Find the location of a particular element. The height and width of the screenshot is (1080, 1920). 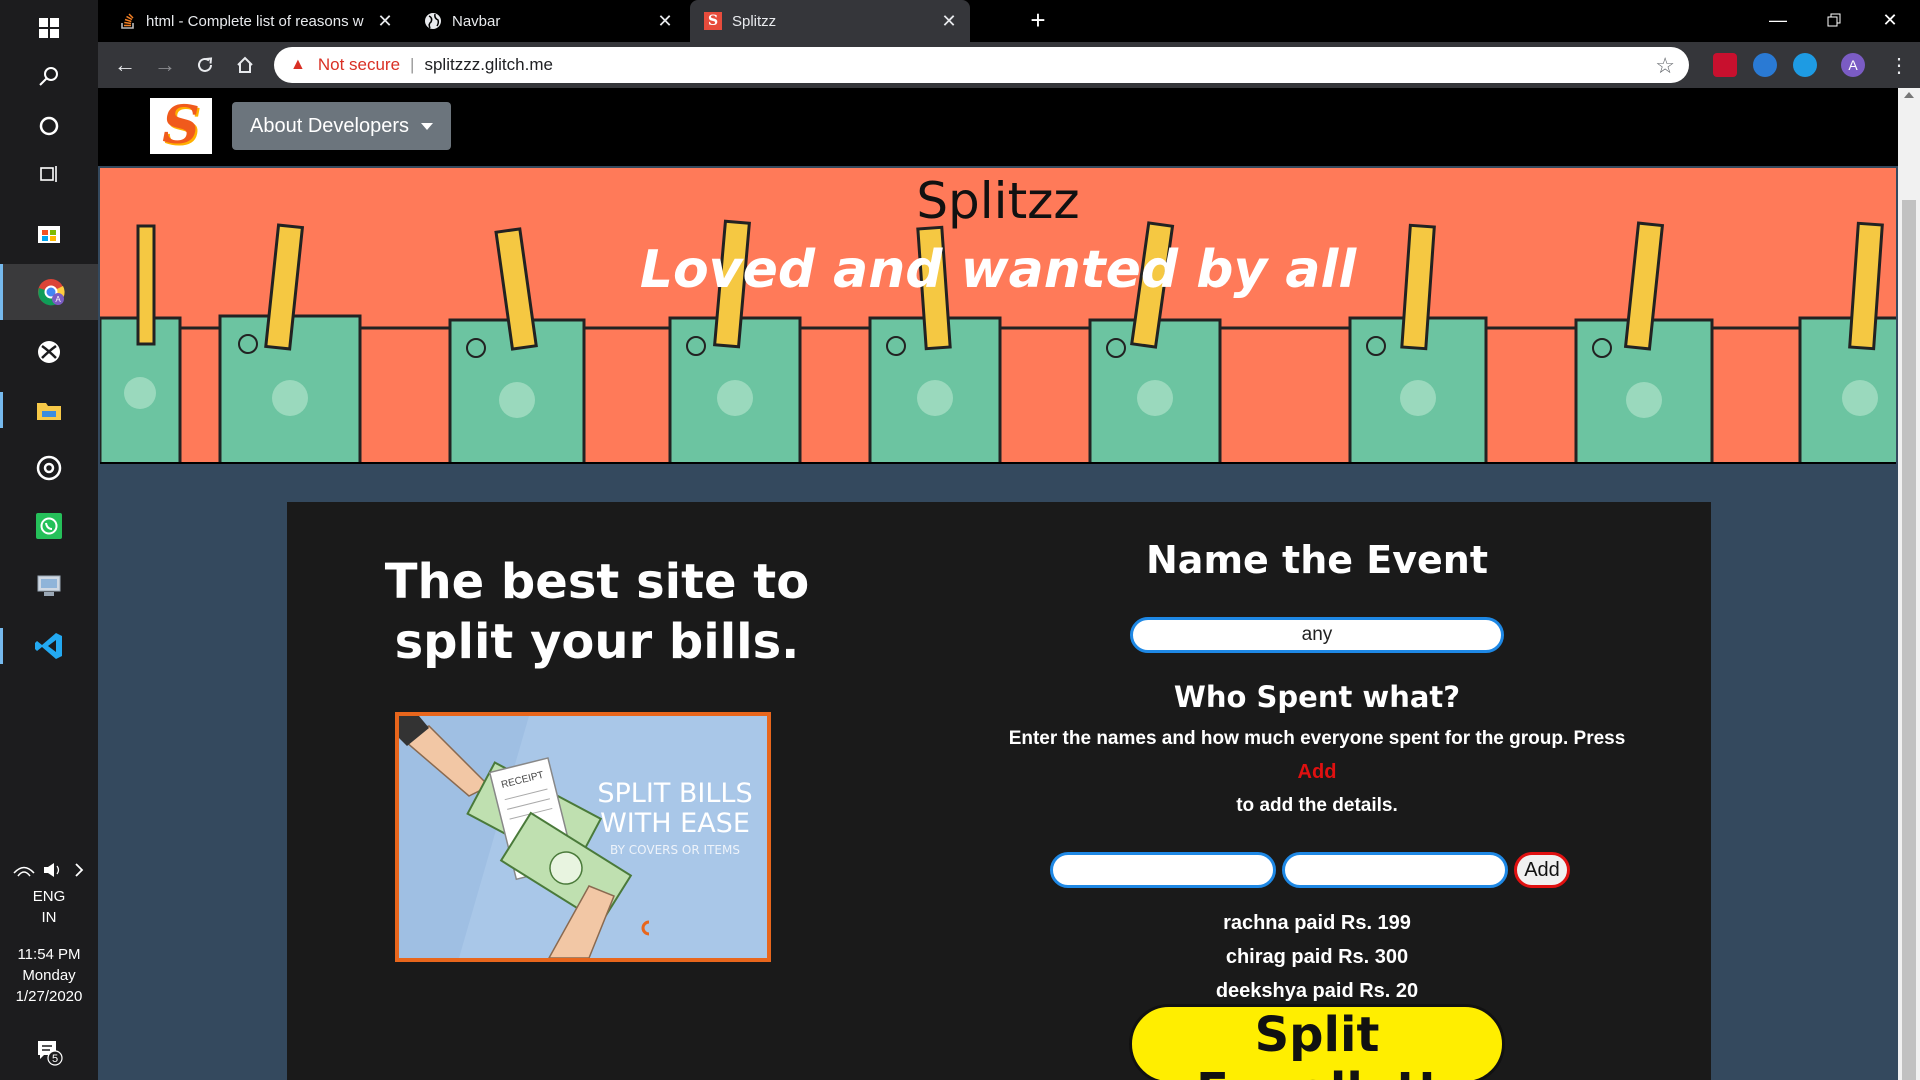

reload-icon is located at coordinates (205, 65).